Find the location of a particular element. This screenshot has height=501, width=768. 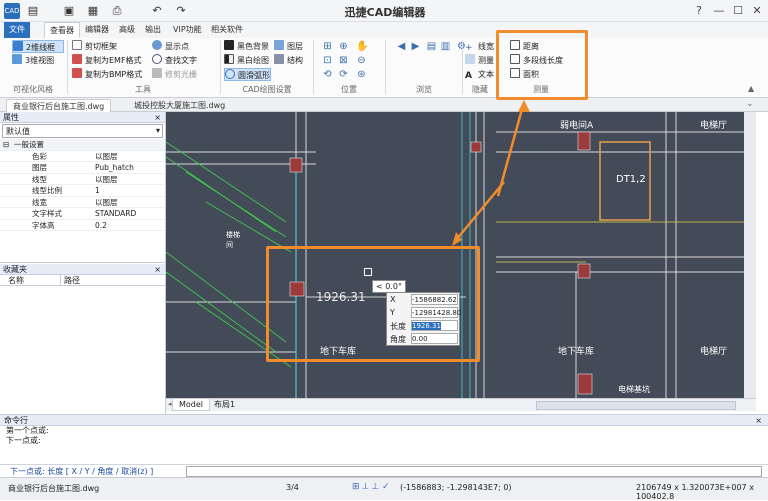

ribbon-tabs: 文件 查看器 编辑器 高级 输出 VIP功能 相关软件 is located at coordinates (384, 30).